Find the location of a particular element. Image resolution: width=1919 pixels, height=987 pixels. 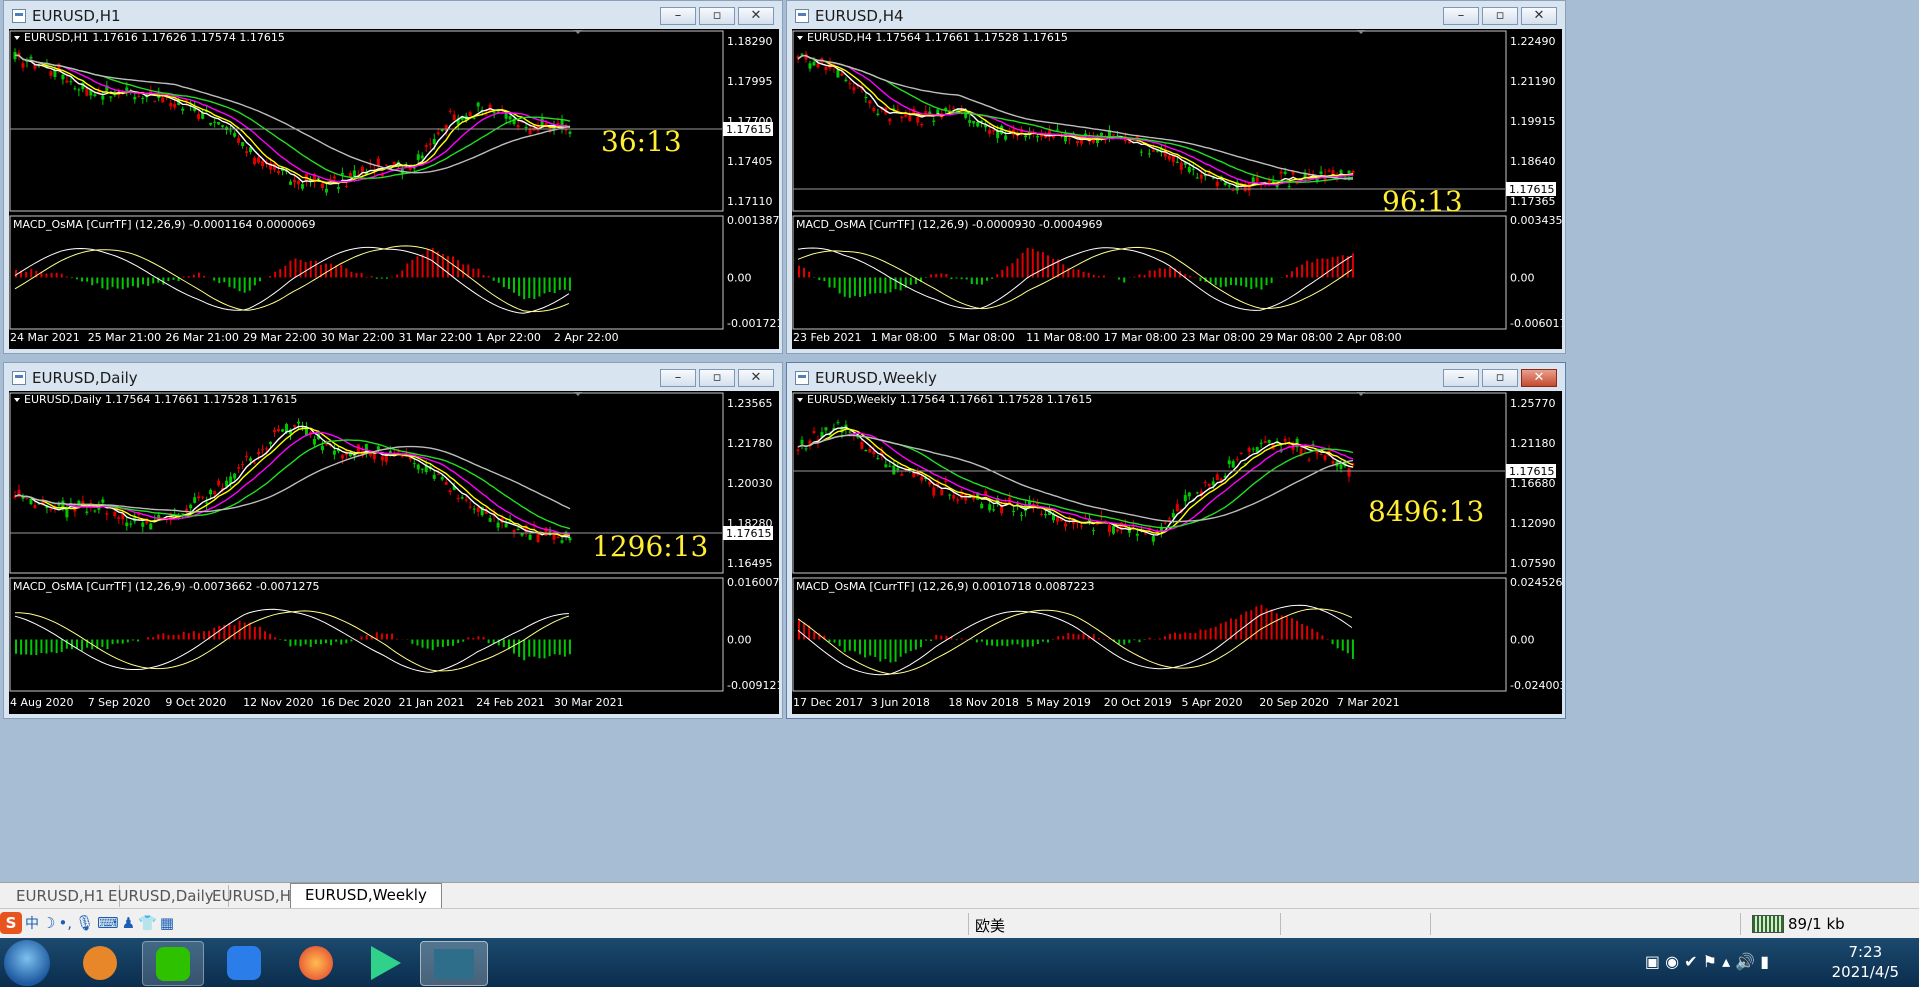

tab-eurusd-weekly: EURUSD,Weekly is located at coordinates (366, 896).